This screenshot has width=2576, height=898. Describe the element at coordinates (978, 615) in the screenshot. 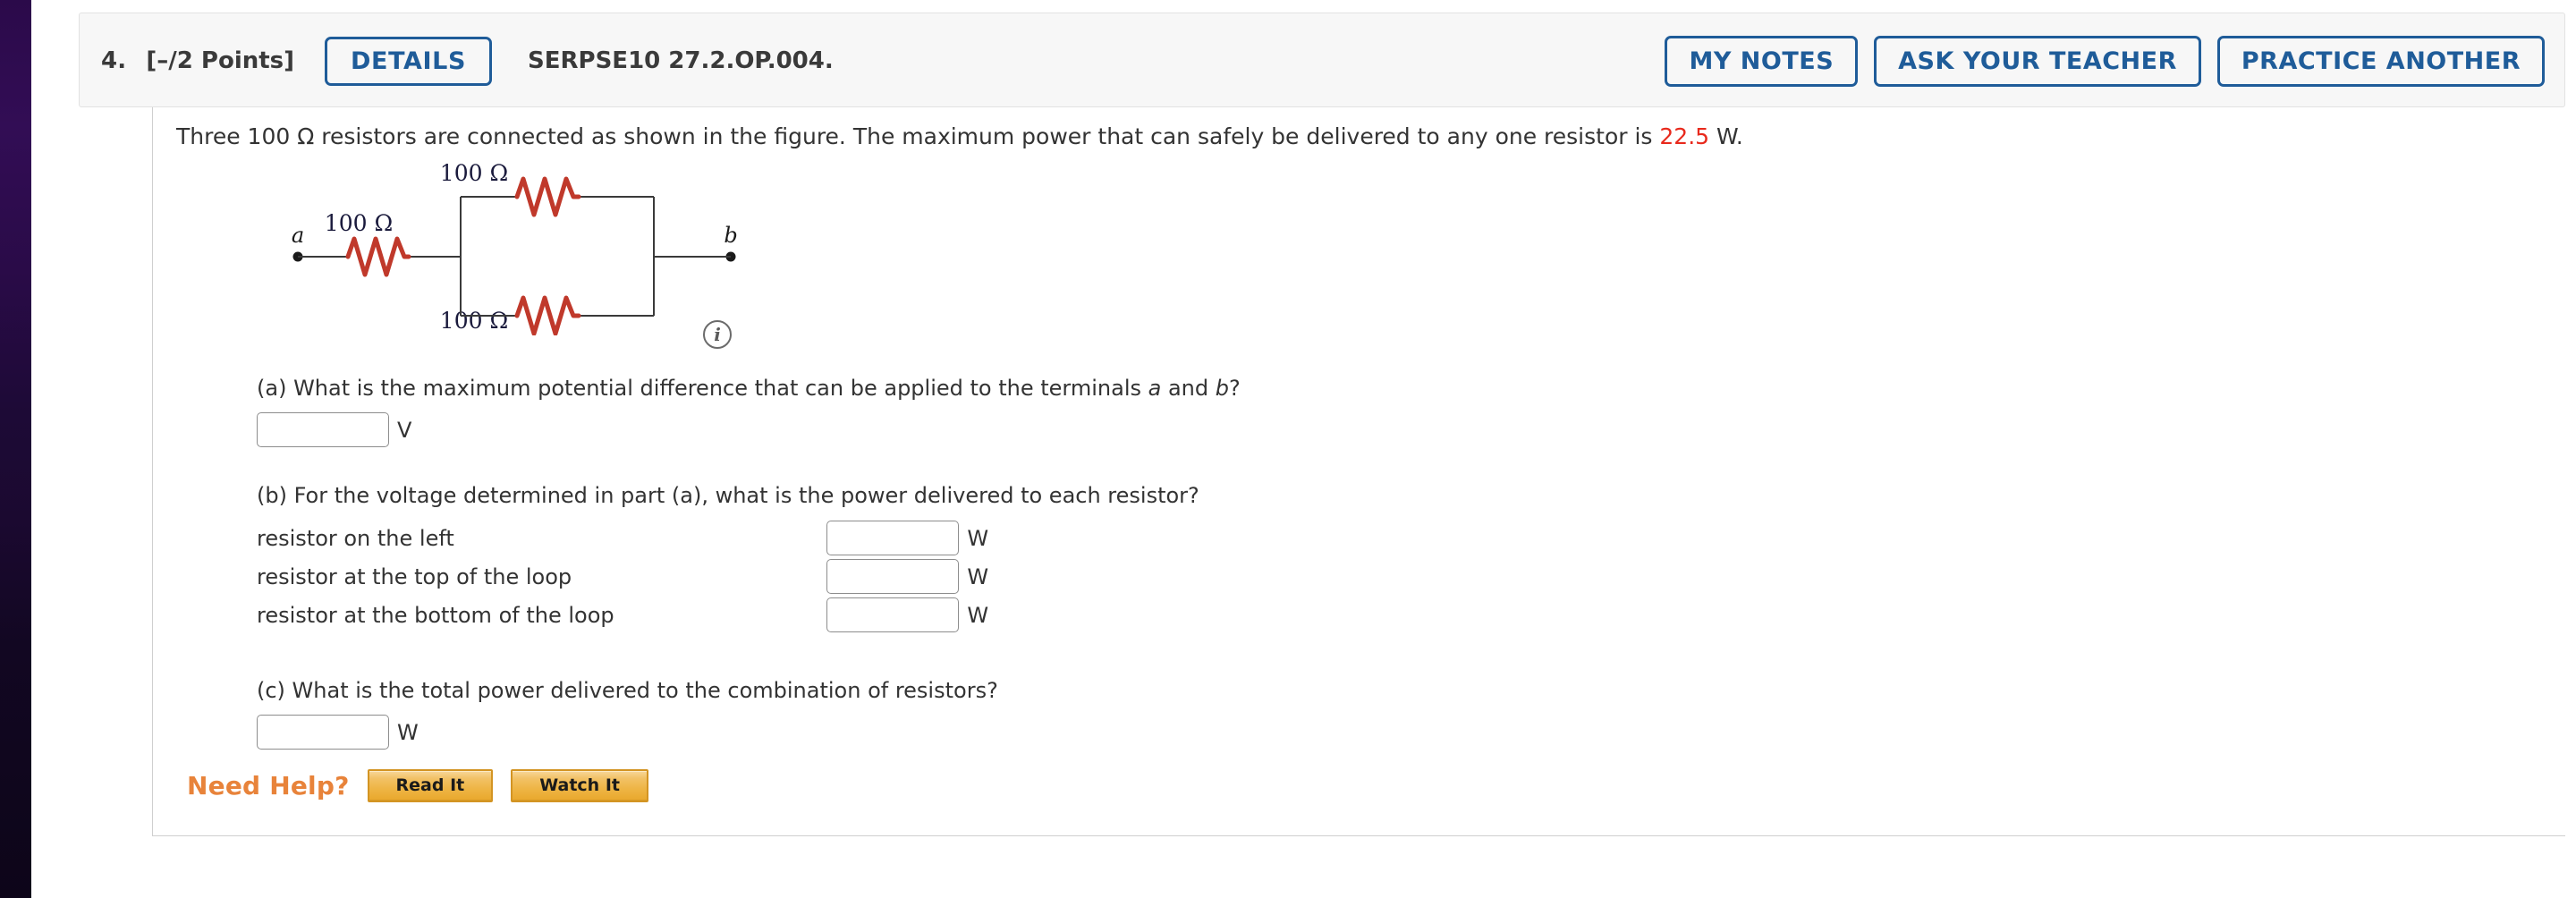

I see `part-b-row-unit-2: W` at that location.